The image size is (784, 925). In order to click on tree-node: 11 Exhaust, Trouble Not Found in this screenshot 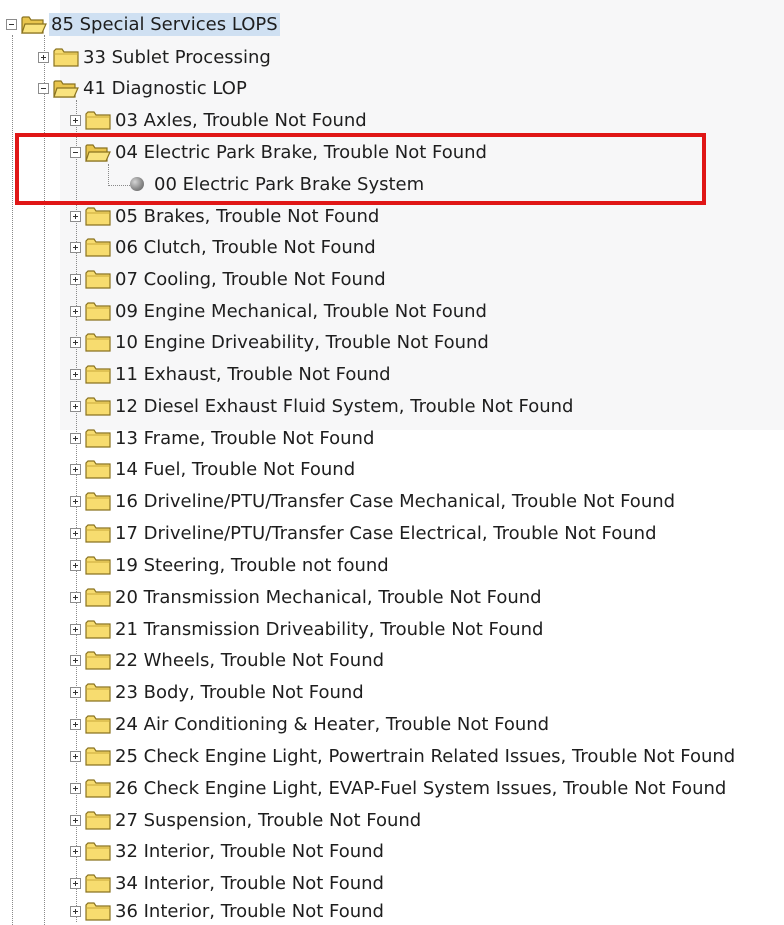, I will do `click(231, 374)`.